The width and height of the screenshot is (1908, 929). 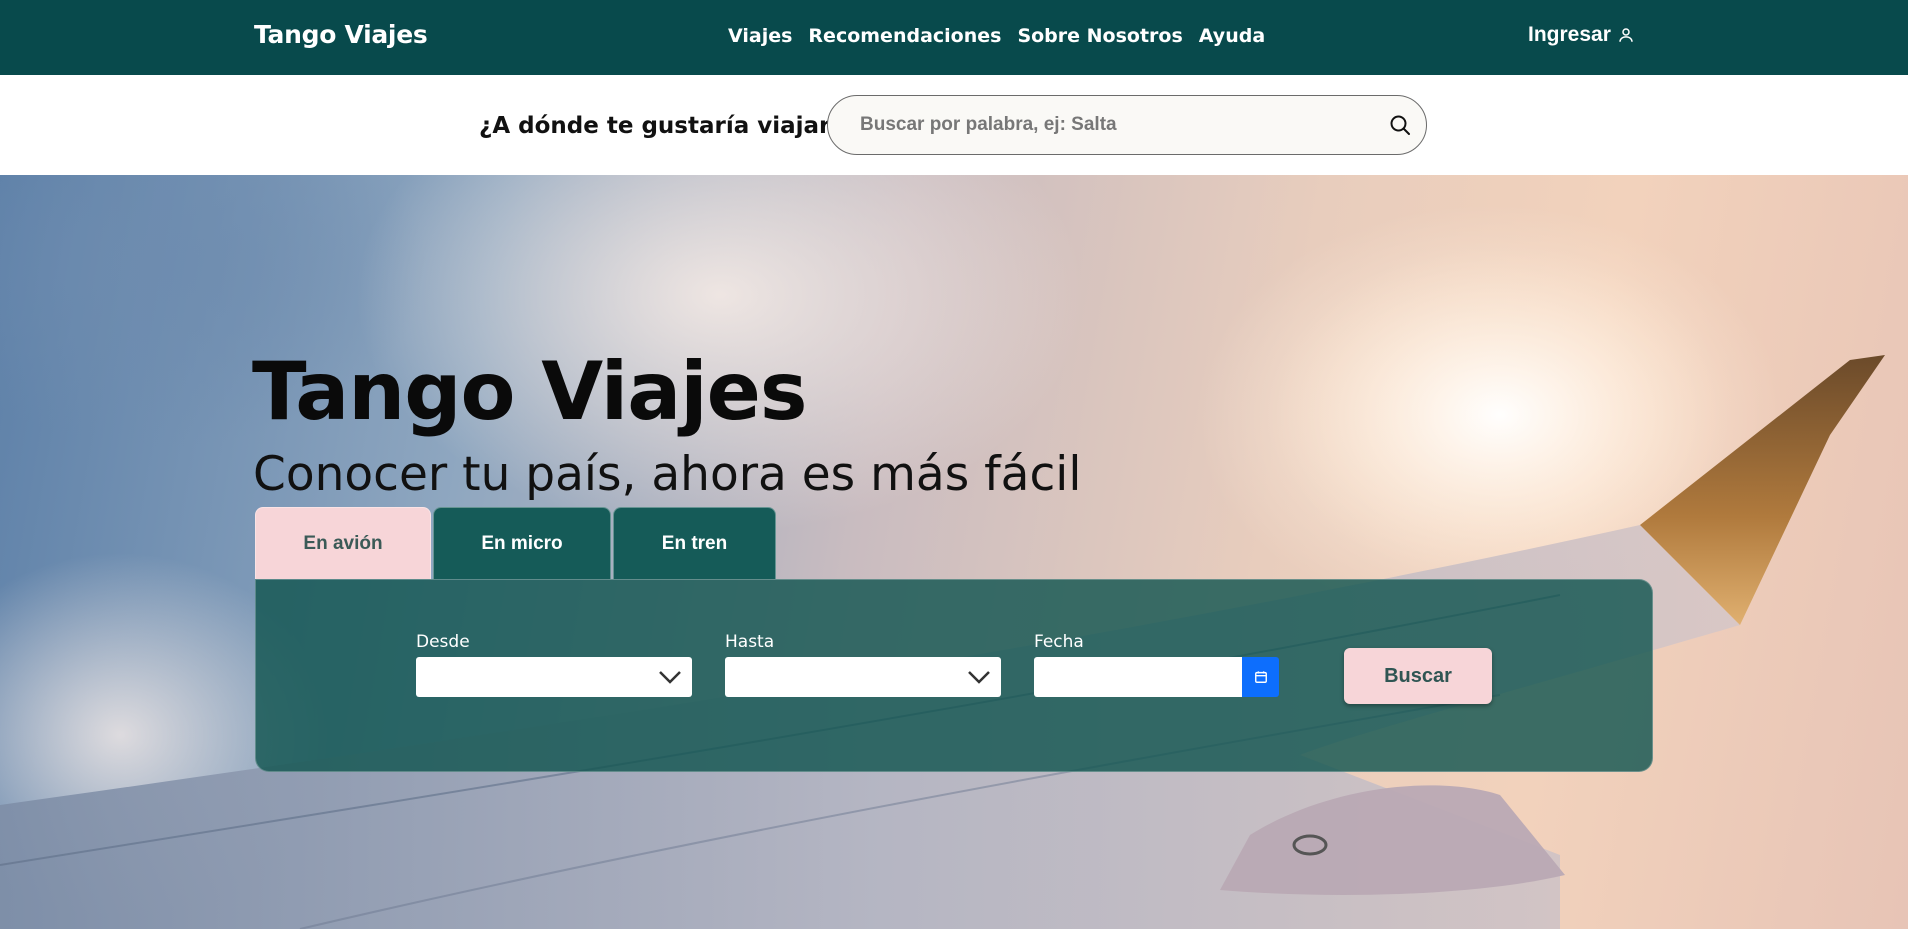 I want to click on login-label: Ingresar, so click(x=1569, y=34).